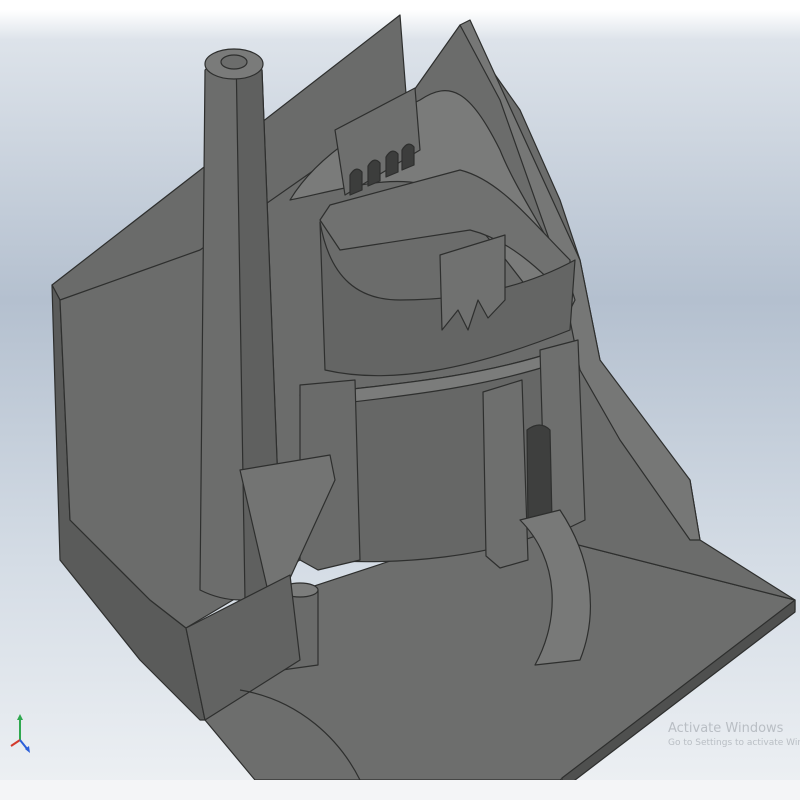 The image size is (800, 800). I want to click on right-gate-tower-a, so click(505, 474).